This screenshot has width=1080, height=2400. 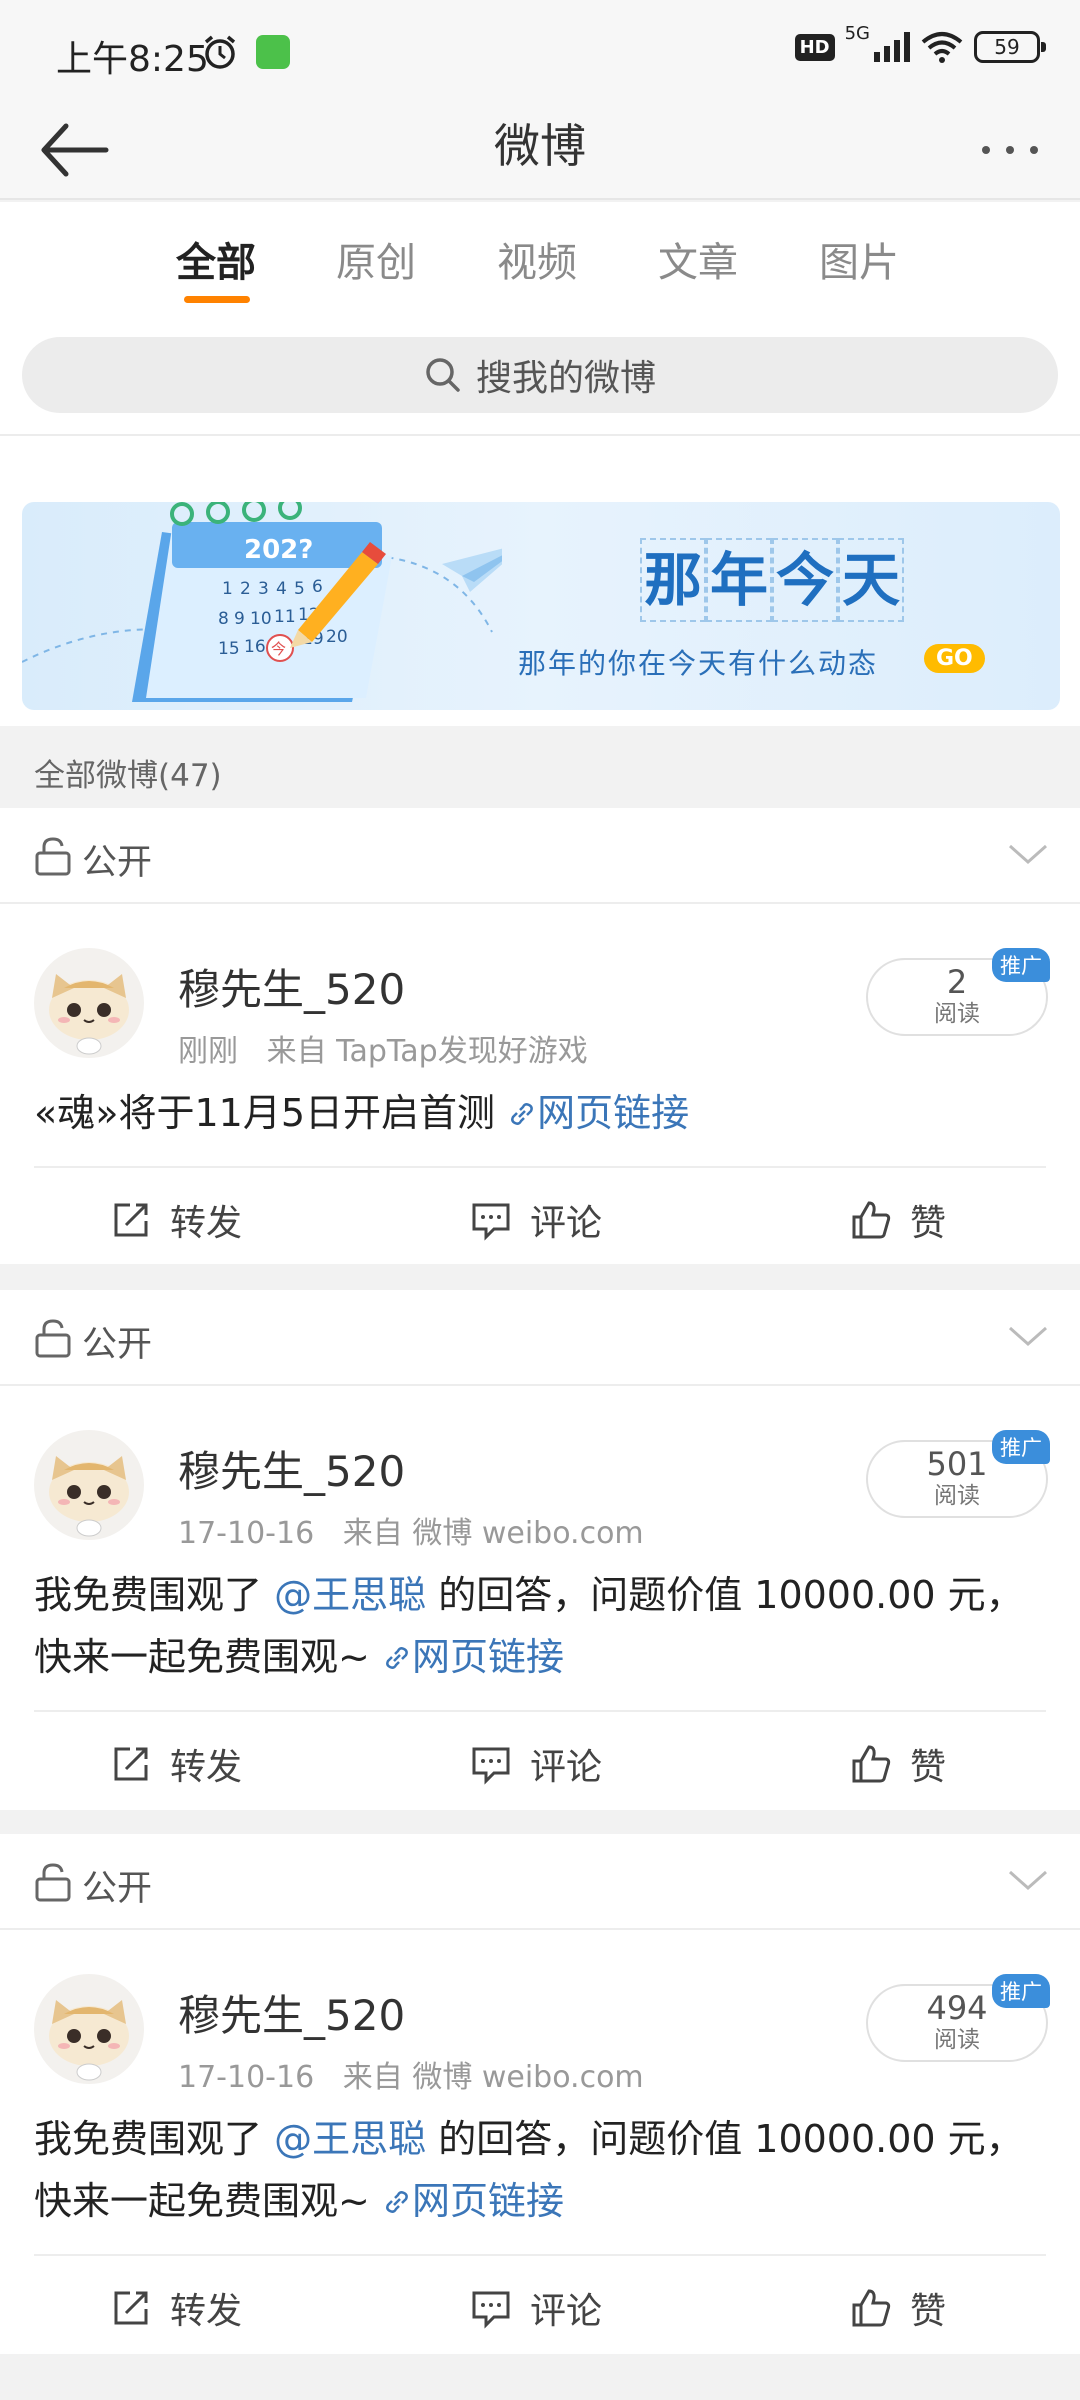 I want to click on status-bar: 上午8:25 HD 5G 59, so click(x=540, y=50).